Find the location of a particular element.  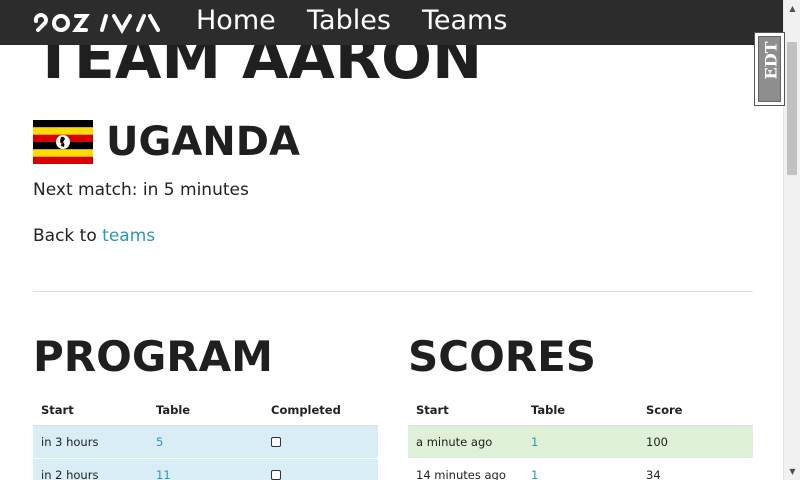

nav-tables-link: Tables is located at coordinates (349, 20).